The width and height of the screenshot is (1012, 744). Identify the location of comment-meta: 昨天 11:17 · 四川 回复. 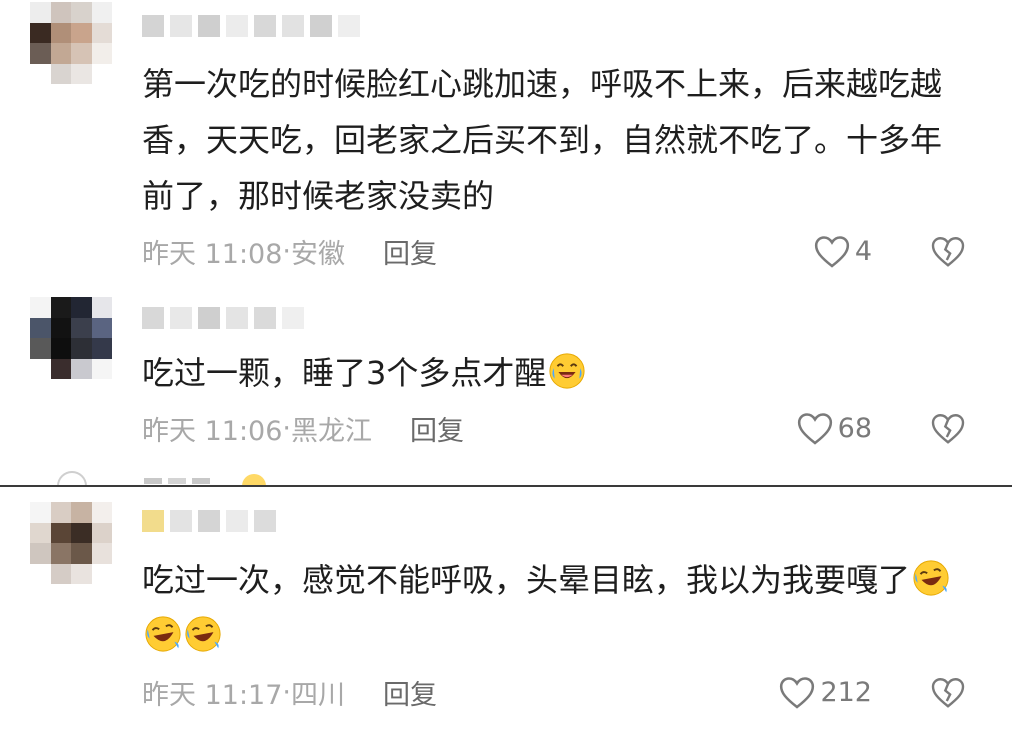
(289, 692).